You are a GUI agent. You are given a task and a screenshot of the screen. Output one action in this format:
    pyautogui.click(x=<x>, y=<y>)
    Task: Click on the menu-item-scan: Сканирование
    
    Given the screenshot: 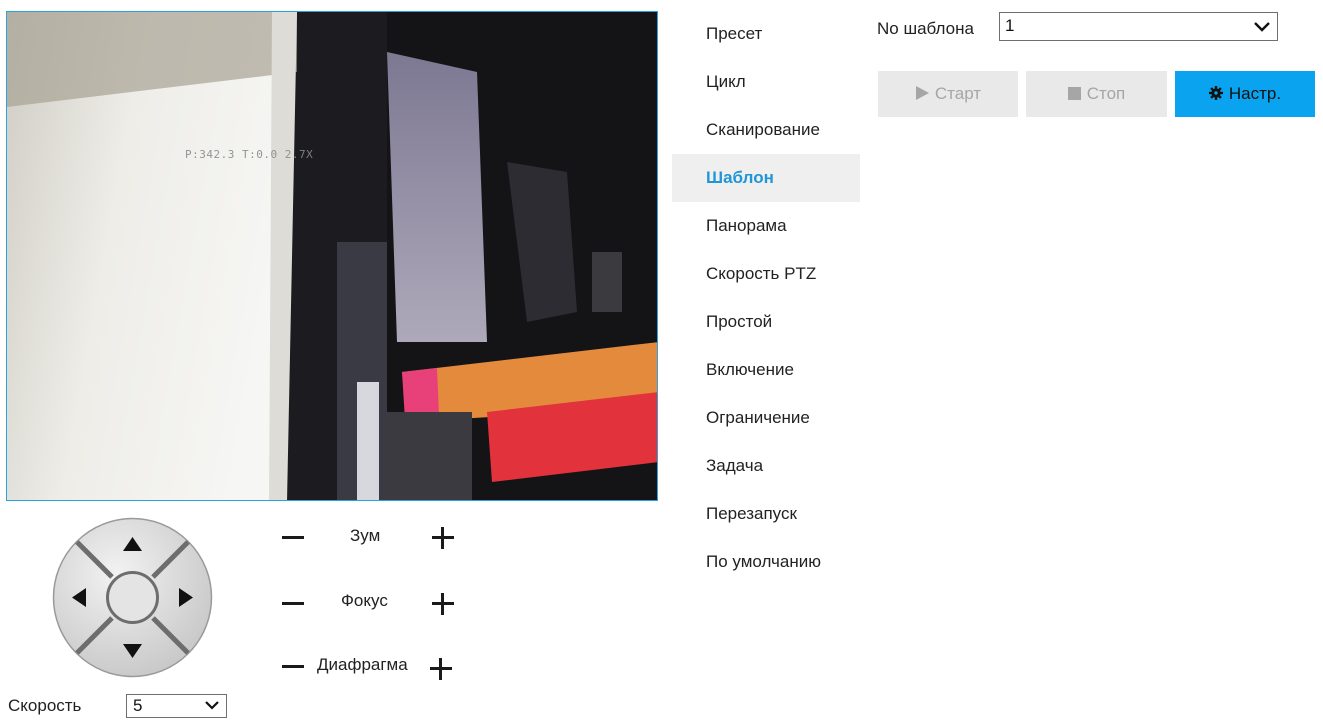 What is the action you would take?
    pyautogui.click(x=766, y=130)
    